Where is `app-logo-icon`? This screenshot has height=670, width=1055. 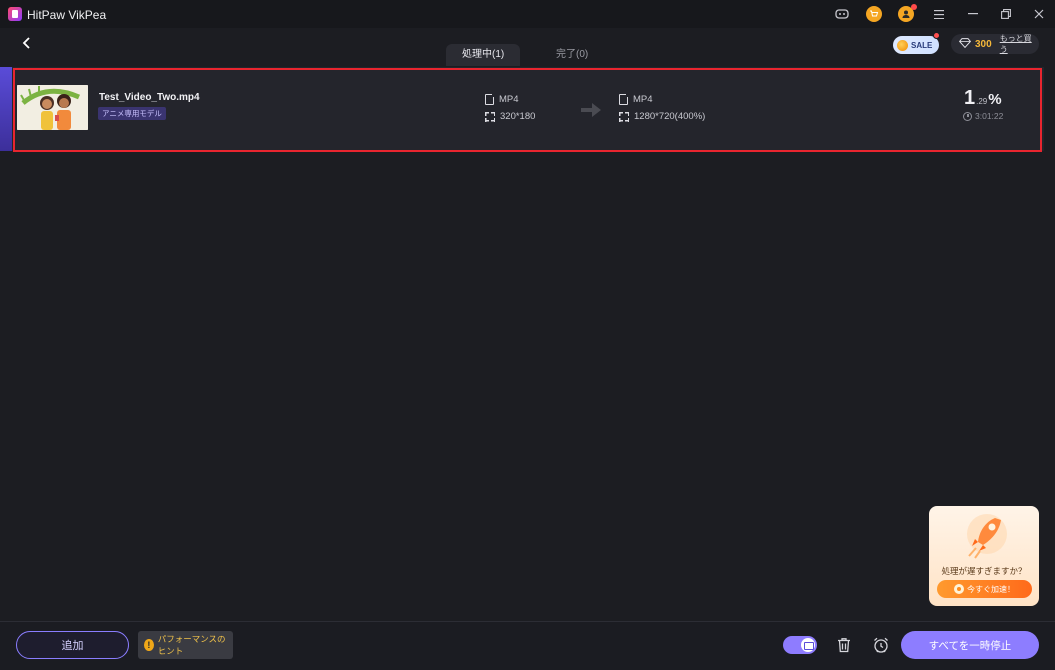
app-logo-icon is located at coordinates (15, 14).